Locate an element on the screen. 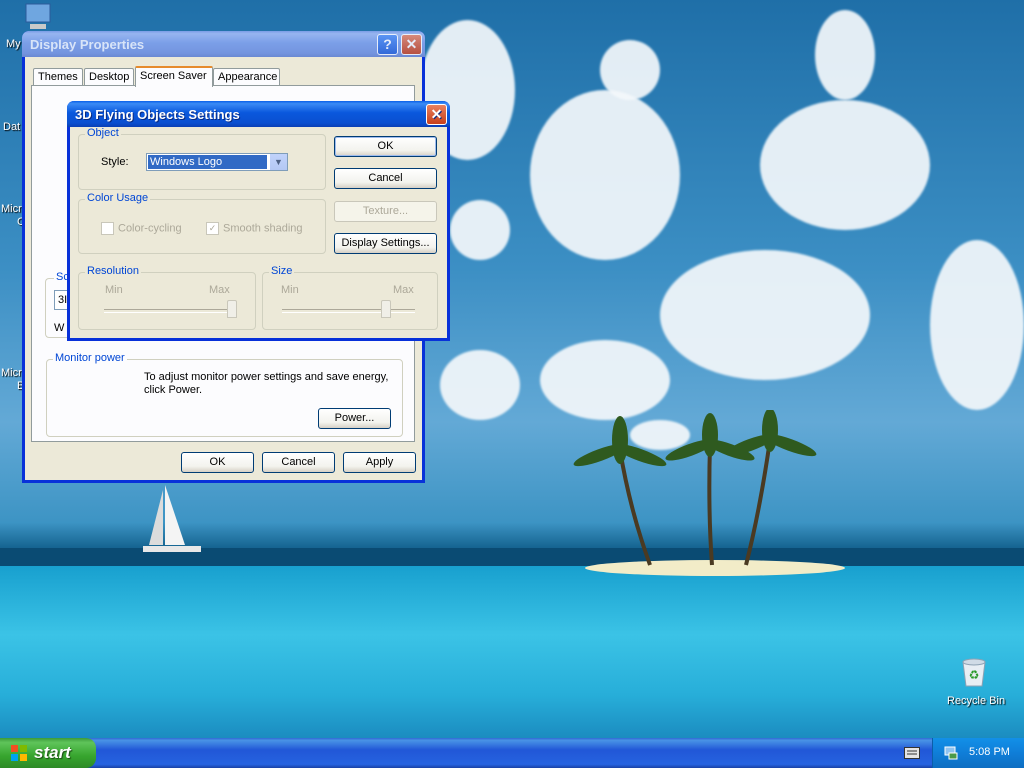 The height and width of the screenshot is (768, 1024). resolution-slider-thumb is located at coordinates (232, 309).